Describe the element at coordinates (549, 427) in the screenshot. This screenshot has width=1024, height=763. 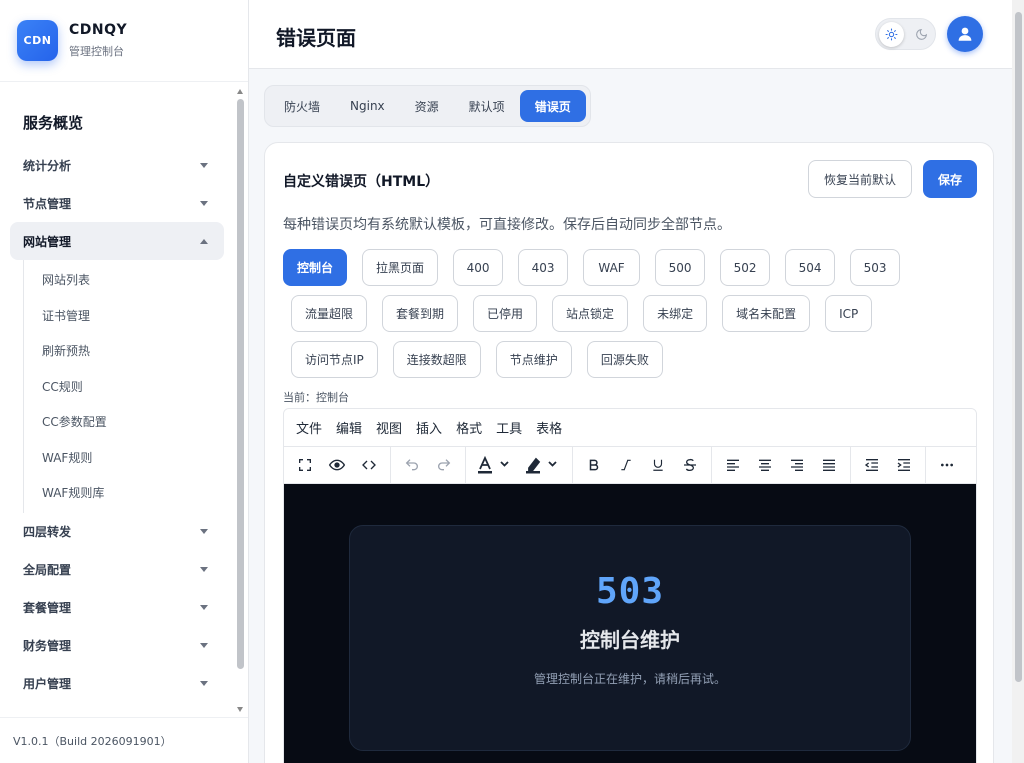
I see `menu-table: 表格` at that location.